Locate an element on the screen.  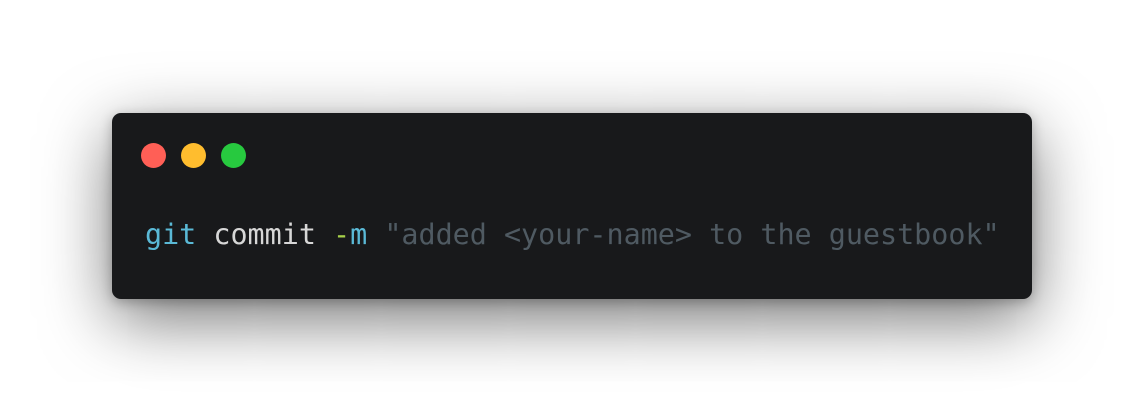
commit-subcommand: commit is located at coordinates (264, 234).